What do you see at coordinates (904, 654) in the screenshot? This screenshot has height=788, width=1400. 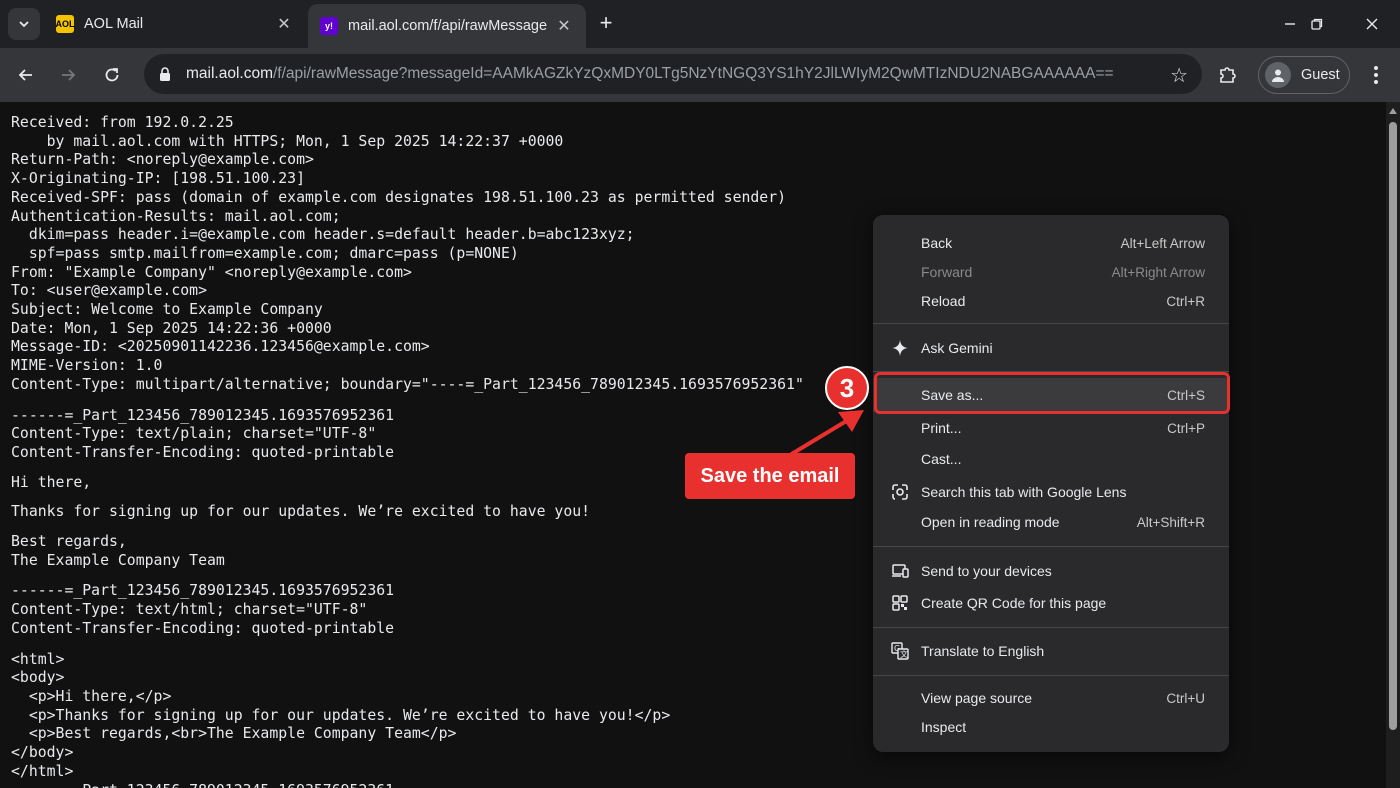 I see `svg-text: 文` at bounding box center [904, 654].